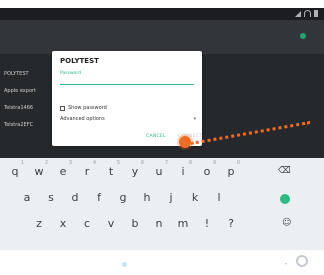 This screenshot has height=275, width=324. What do you see at coordinates (87, 224) in the screenshot?
I see `key: c` at bounding box center [87, 224].